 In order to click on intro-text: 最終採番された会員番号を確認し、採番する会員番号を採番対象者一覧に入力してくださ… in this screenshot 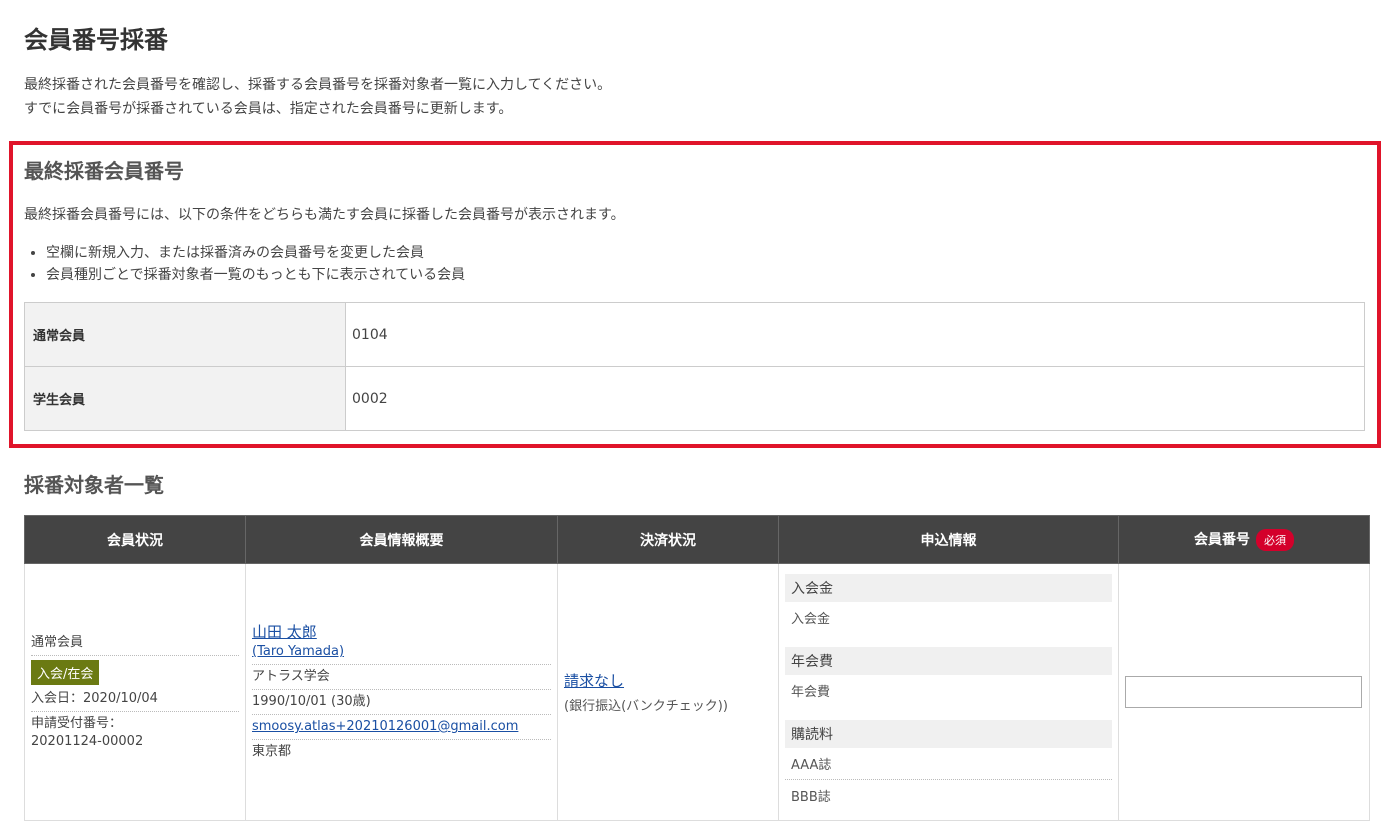, I will do `click(317, 97)`.